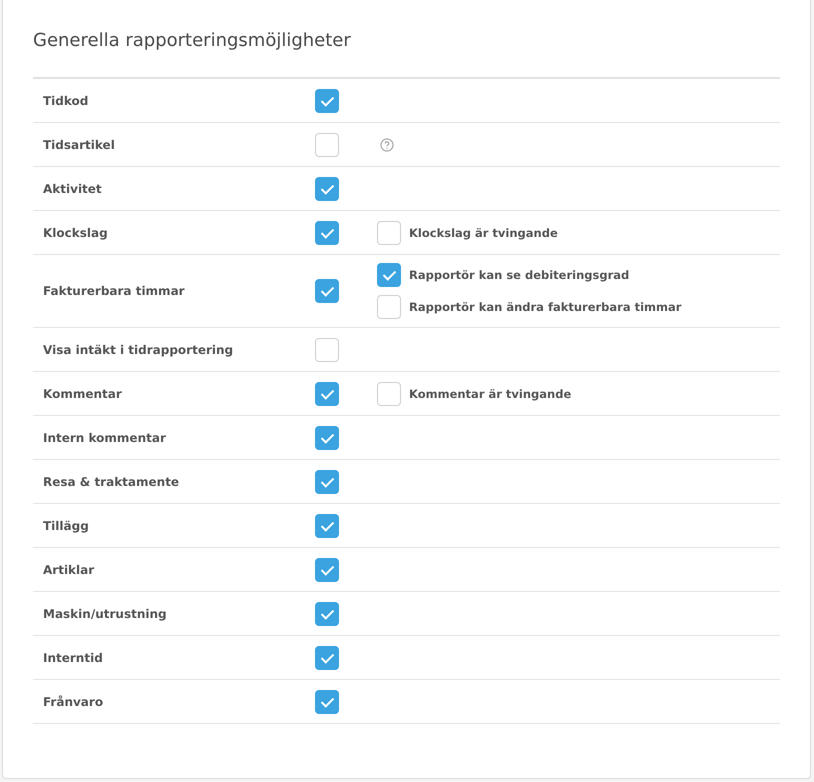 Image resolution: width=814 pixels, height=782 pixels. What do you see at coordinates (387, 145) in the screenshot?
I see `help-icon` at bounding box center [387, 145].